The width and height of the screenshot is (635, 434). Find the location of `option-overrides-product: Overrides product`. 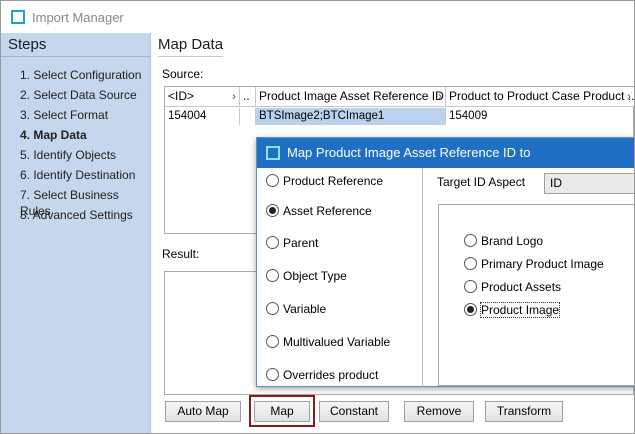

option-overrides-product: Overrides product is located at coordinates (322, 376).